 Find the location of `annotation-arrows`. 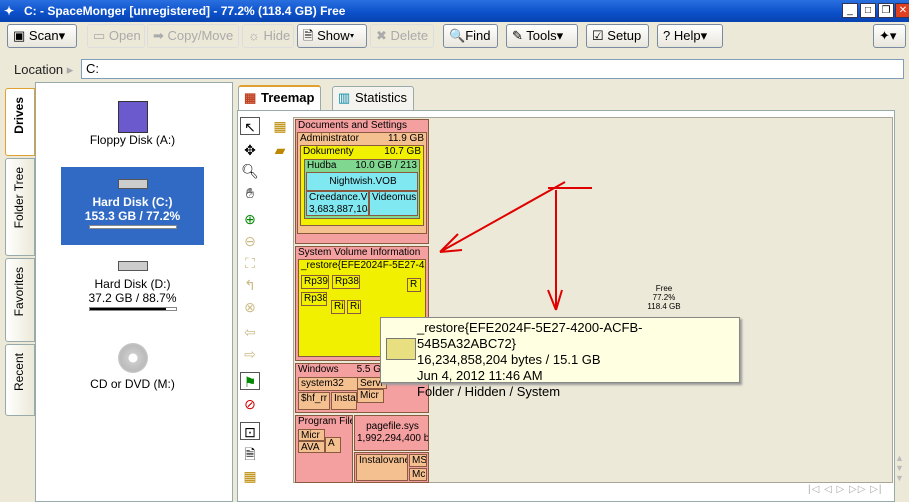

annotation-arrows is located at coordinates (515, 246).